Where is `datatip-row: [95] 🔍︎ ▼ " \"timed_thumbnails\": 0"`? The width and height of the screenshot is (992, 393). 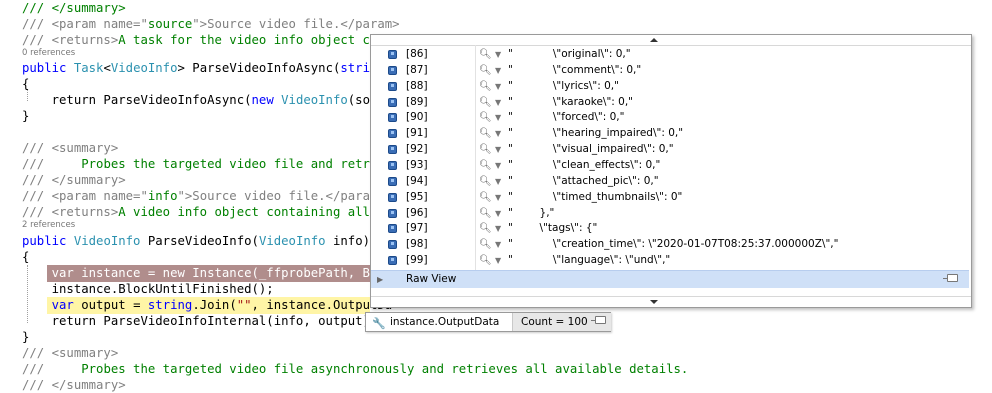
datatip-row: [95] 🔍︎ ▼ " \"timed_thumbnails\": 0" is located at coordinates (671, 198).